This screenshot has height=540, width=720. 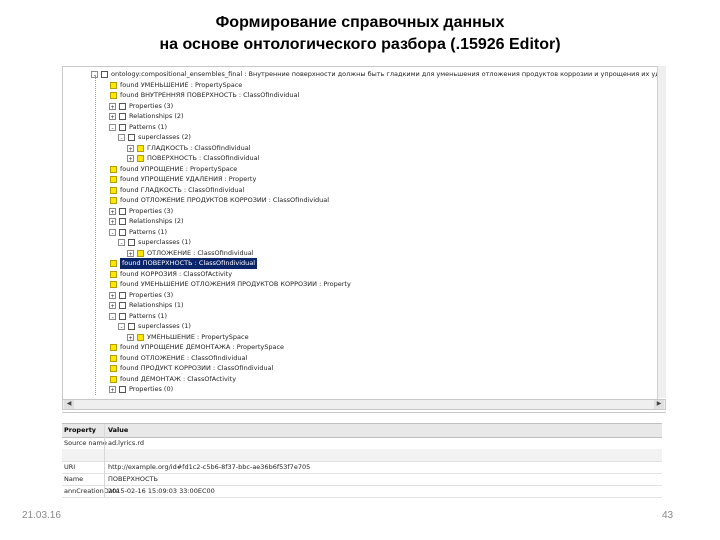 What do you see at coordinates (146, 305) in the screenshot?
I see `tree-node: + Relationships (1)` at bounding box center [146, 305].